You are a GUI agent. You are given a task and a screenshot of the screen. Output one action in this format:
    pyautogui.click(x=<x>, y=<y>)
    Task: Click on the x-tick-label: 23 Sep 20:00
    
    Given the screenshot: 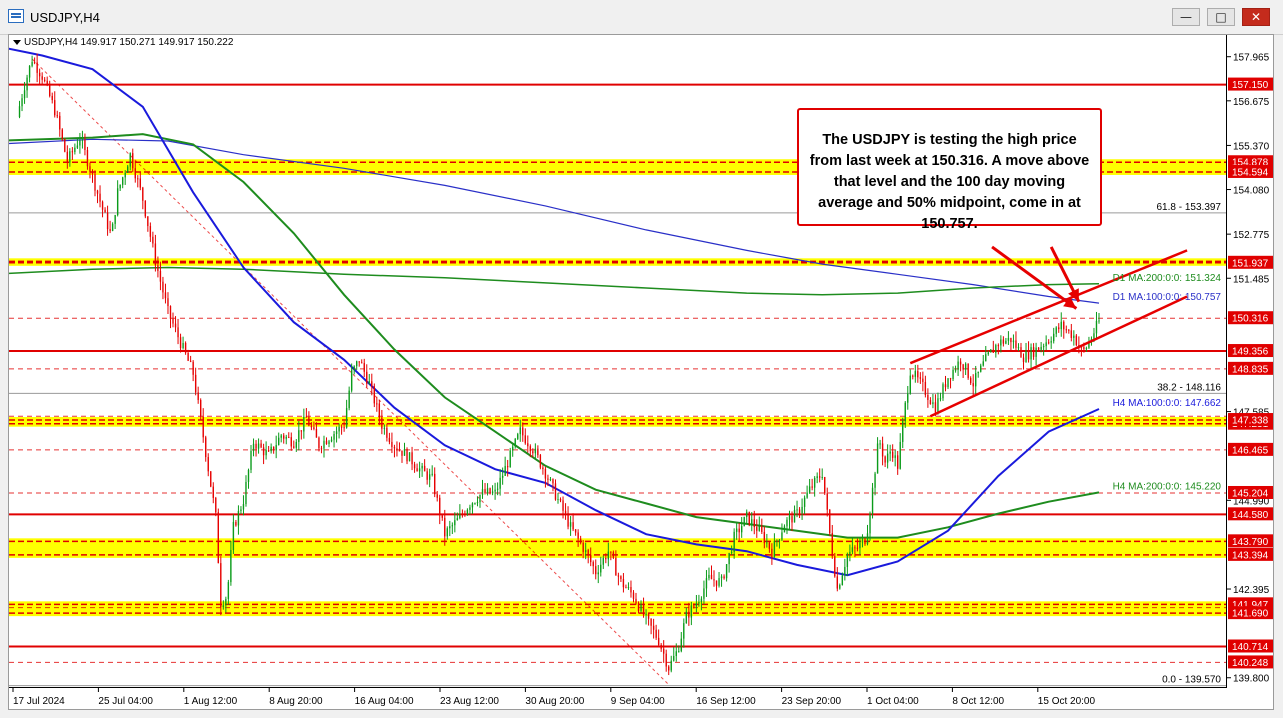 What is the action you would take?
    pyautogui.click(x=812, y=701)
    